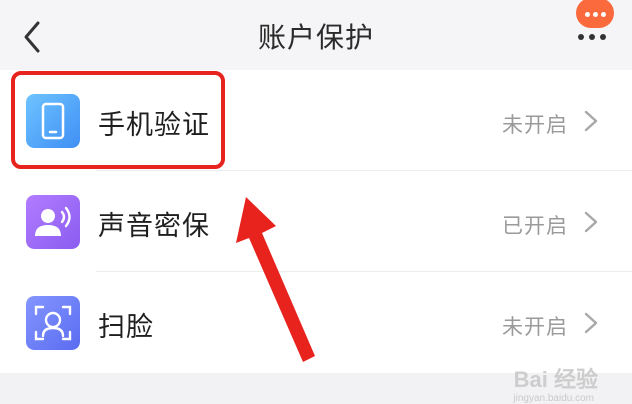 Image resolution: width=632 pixels, height=404 pixels. What do you see at coordinates (126, 327) in the screenshot?
I see `item-label: 扫脸` at bounding box center [126, 327].